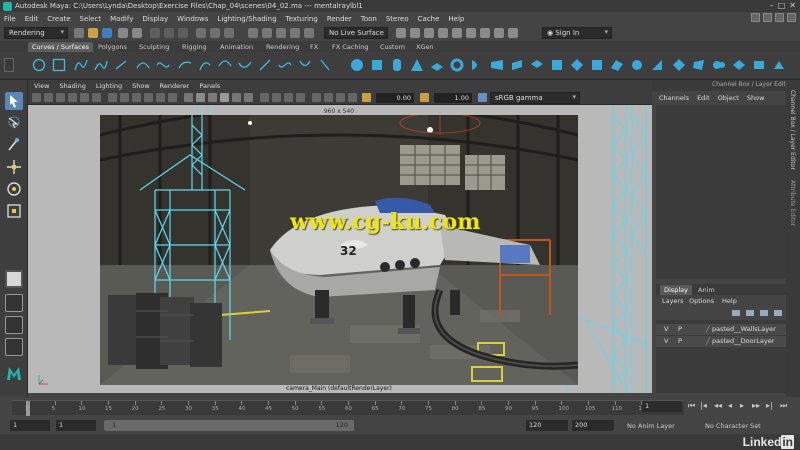  What do you see at coordinates (107, 33) in the screenshot?
I see `save-scene-icon` at bounding box center [107, 33].